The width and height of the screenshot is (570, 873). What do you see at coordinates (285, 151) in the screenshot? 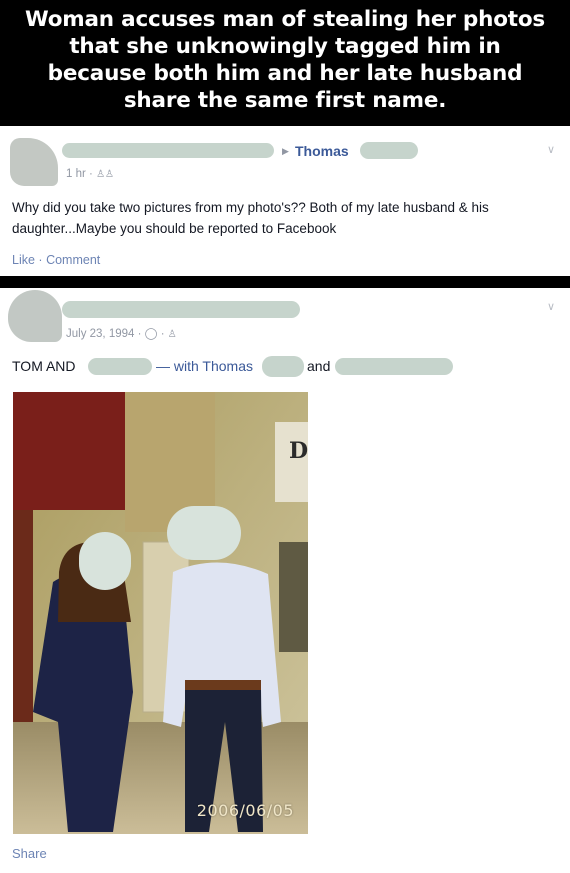
I see `triangle-right-icon: ▶` at bounding box center [285, 151].